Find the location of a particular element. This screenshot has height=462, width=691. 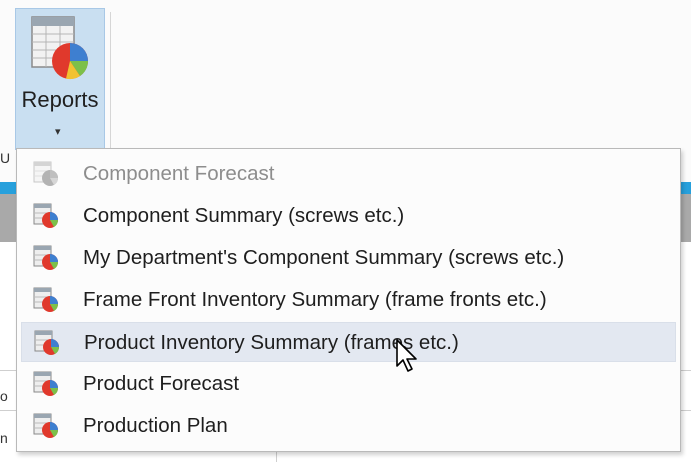

menu-item-component-summary: Component Summary (screws etc.) is located at coordinates (348, 216).